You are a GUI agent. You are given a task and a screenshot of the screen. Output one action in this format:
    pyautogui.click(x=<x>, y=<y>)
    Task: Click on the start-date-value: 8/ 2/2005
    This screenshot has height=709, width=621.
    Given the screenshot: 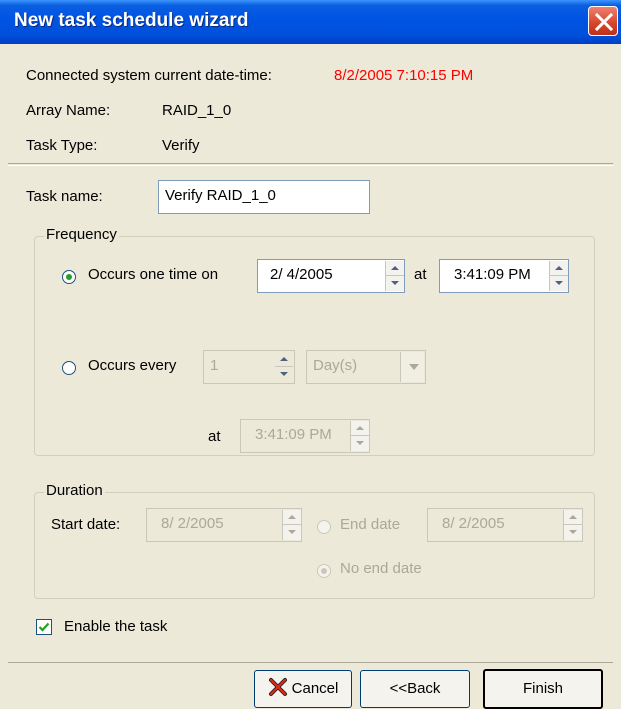 What is the action you would take?
    pyautogui.click(x=192, y=523)
    